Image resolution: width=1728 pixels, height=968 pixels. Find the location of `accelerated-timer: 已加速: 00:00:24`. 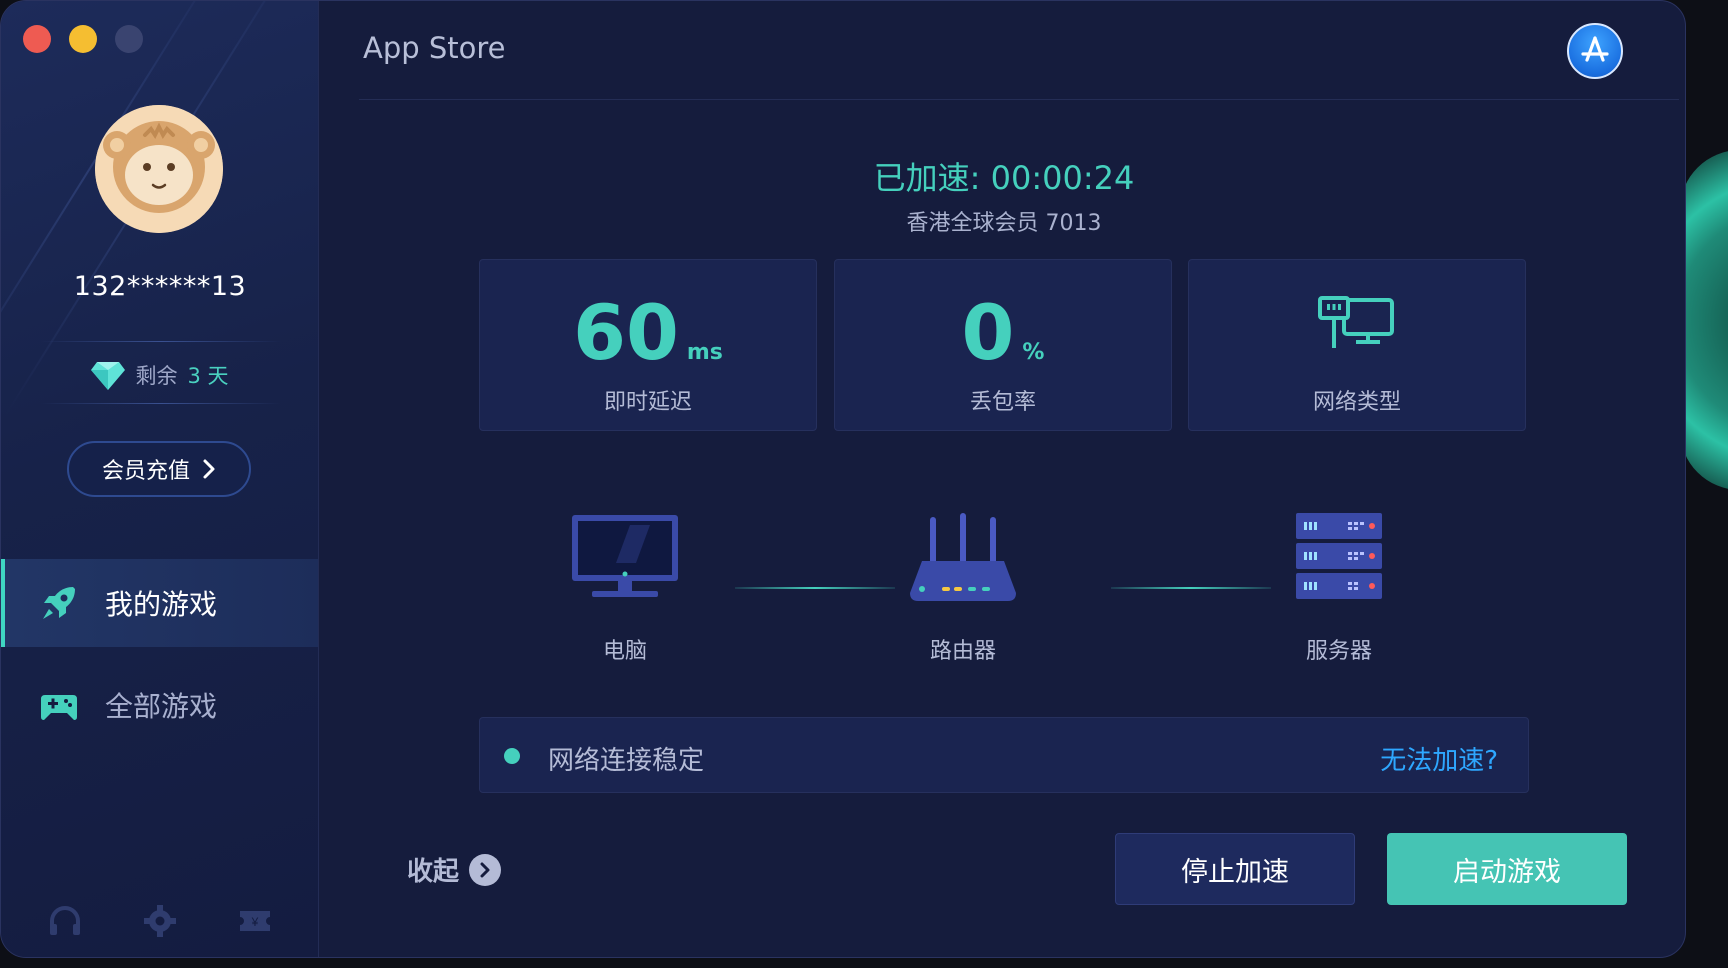

accelerated-timer: 已加速: 00:00:24 is located at coordinates (1004, 178).